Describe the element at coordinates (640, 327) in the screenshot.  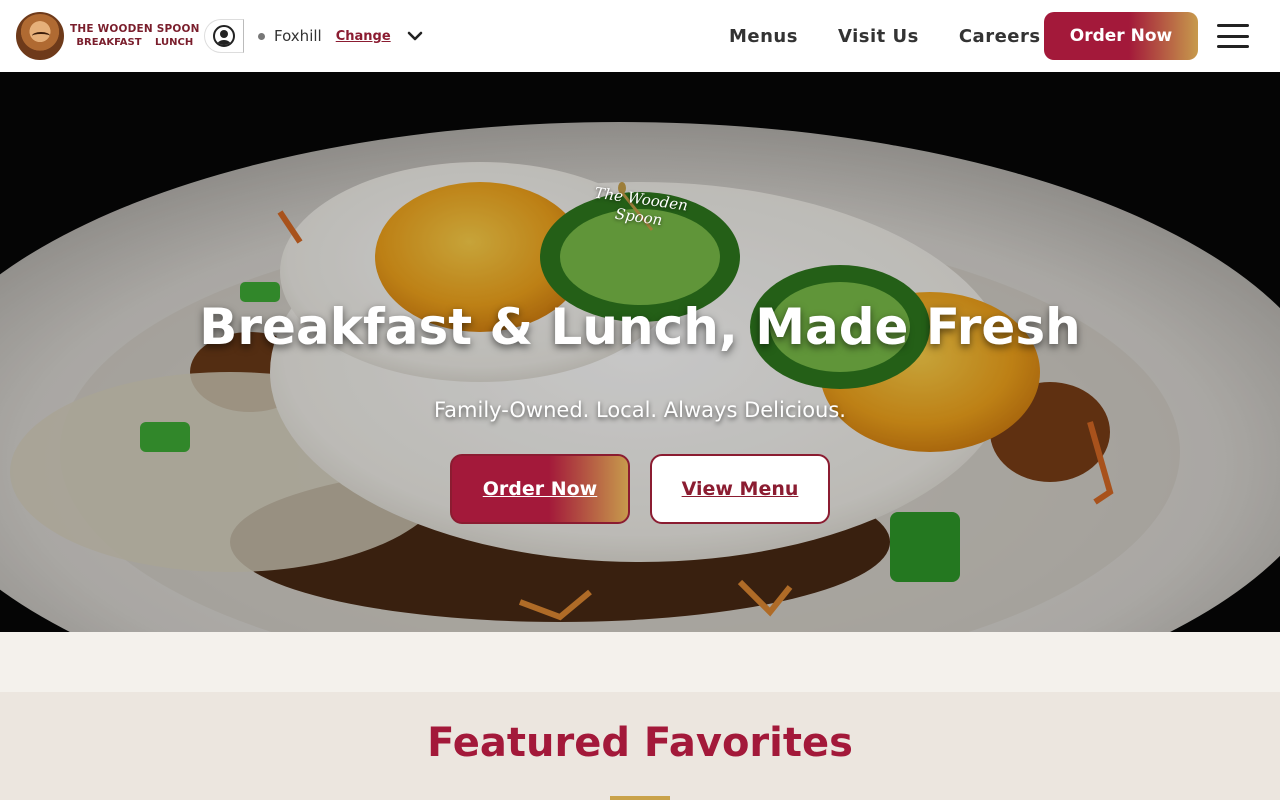
I see `hero-title: Breakfast & Lunch, Made Fresh` at that location.